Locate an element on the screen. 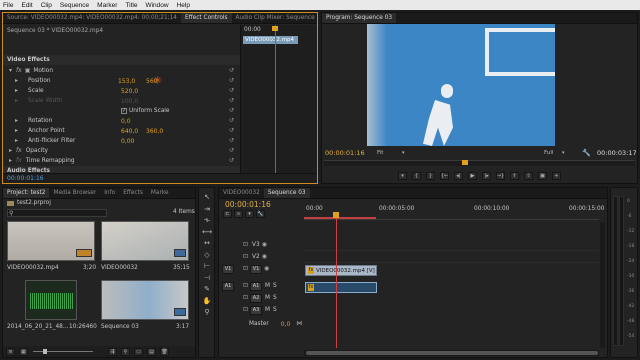 Image resolution: width=640 pixels, height=360 pixels. tab-effects: Effects is located at coordinates (133, 193).